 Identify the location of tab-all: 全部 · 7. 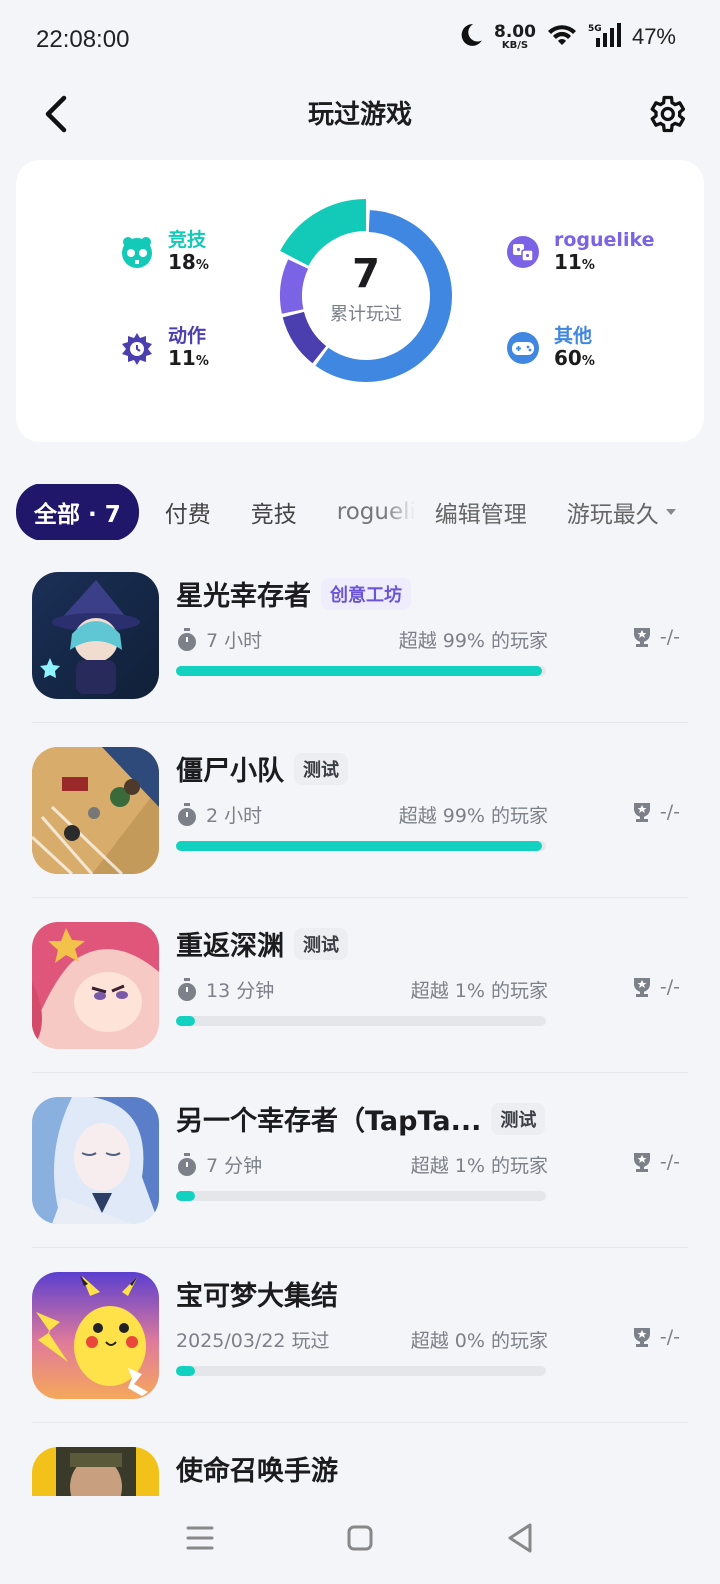
(77, 512).